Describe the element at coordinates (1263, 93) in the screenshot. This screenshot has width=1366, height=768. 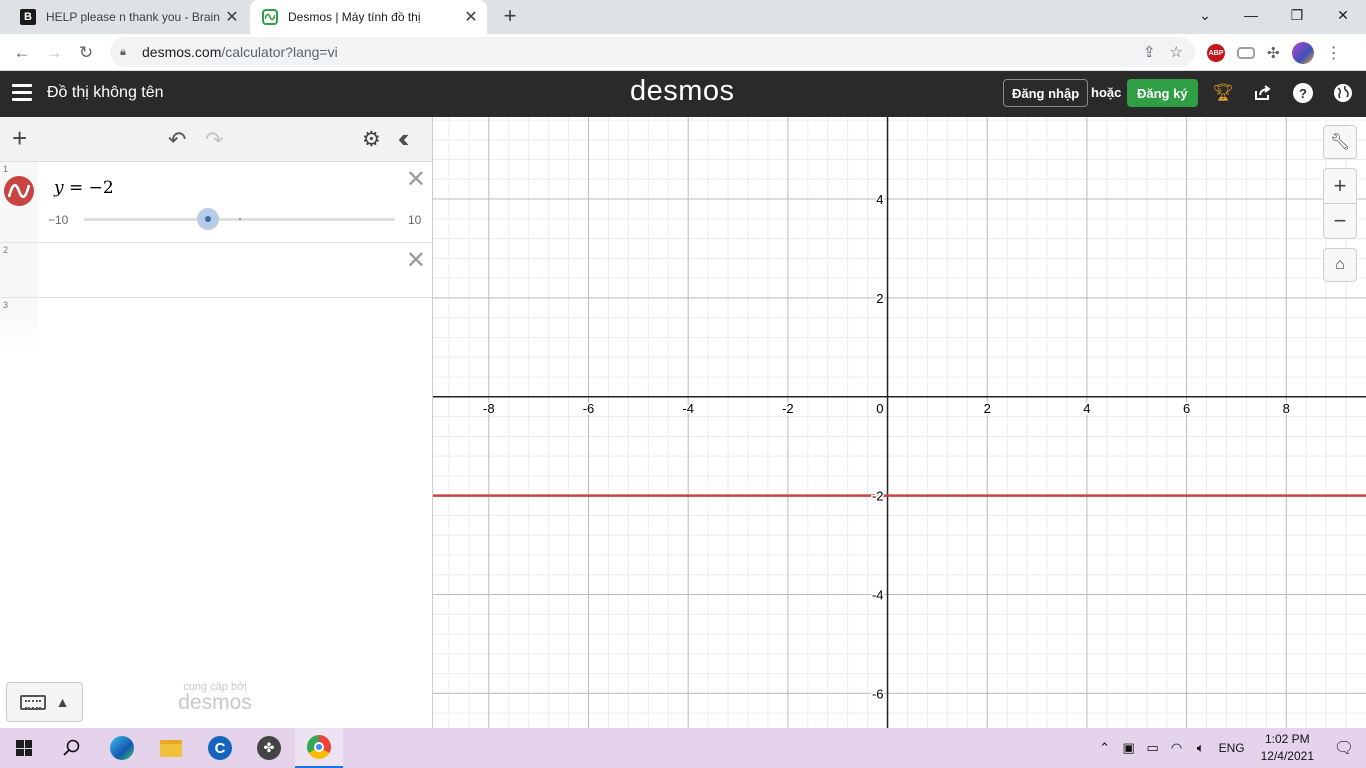
I see `share-icon` at that location.